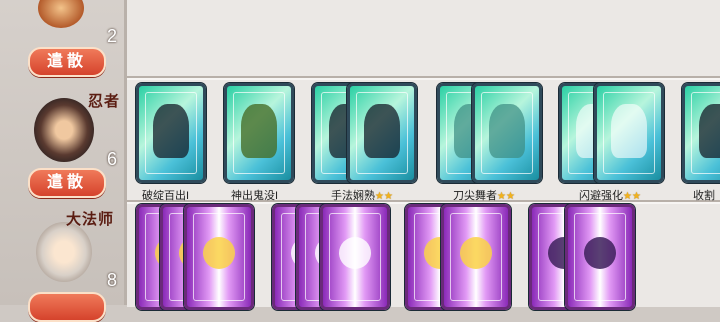 This screenshot has height=322, width=720. I want to click on character-level-1: 2, so click(112, 36).